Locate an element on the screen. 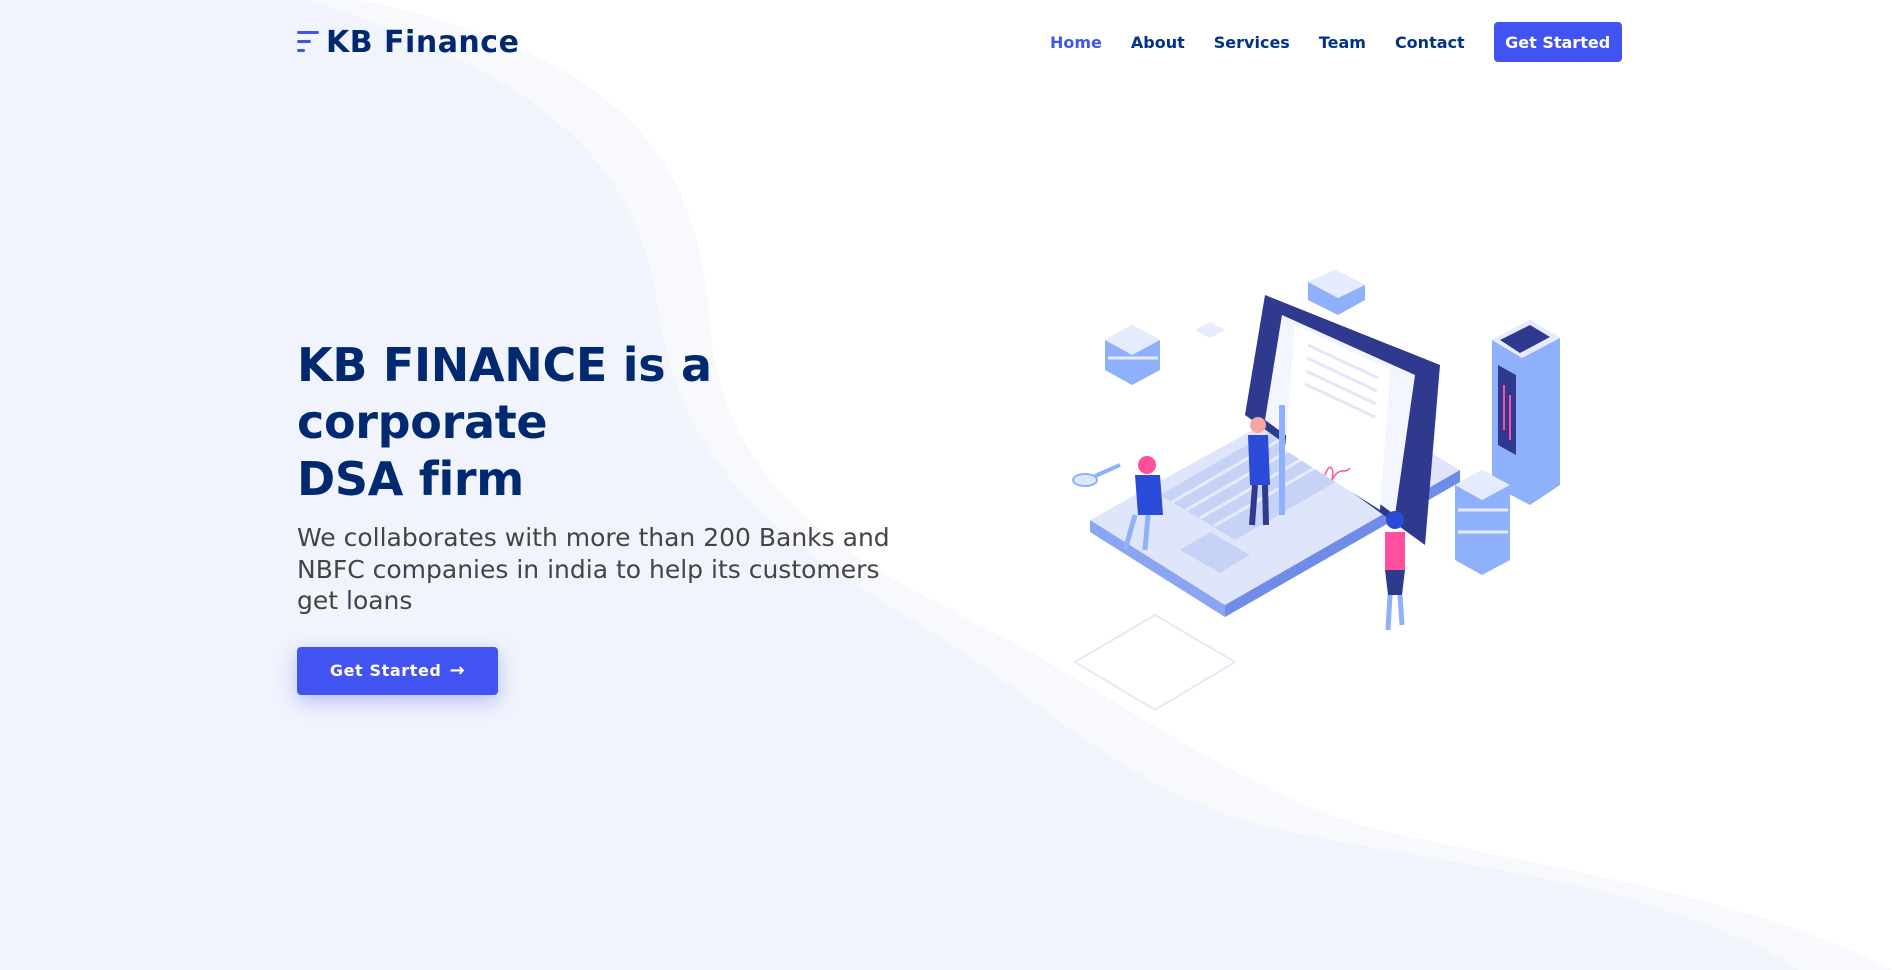 This screenshot has width=1892, height=970. hero-title-line1: KB FINANCE is a corporate is located at coordinates (504, 393).